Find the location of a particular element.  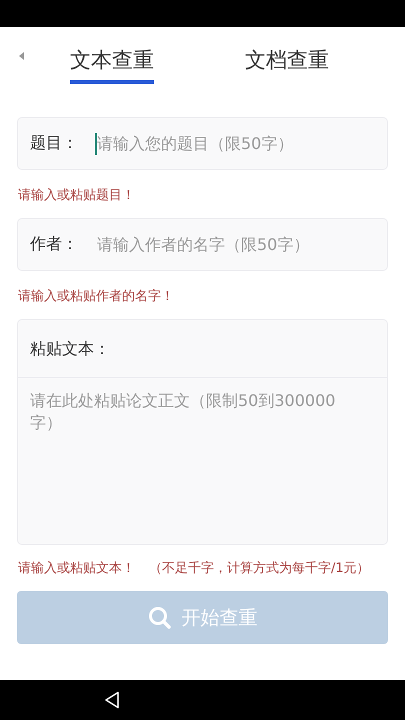

input-field: 题目： 请输入您的题目（限50字） is located at coordinates (202, 143).